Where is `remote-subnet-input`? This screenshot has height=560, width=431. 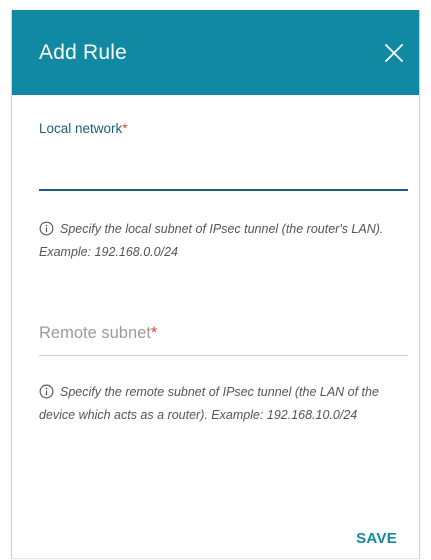 remote-subnet-input is located at coordinates (223, 333).